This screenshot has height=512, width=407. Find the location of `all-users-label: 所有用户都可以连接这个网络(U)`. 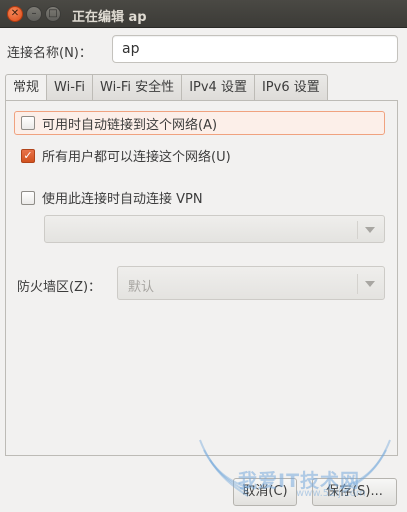

all-users-label: 所有用户都可以连接这个网络(U) is located at coordinates (136, 157).